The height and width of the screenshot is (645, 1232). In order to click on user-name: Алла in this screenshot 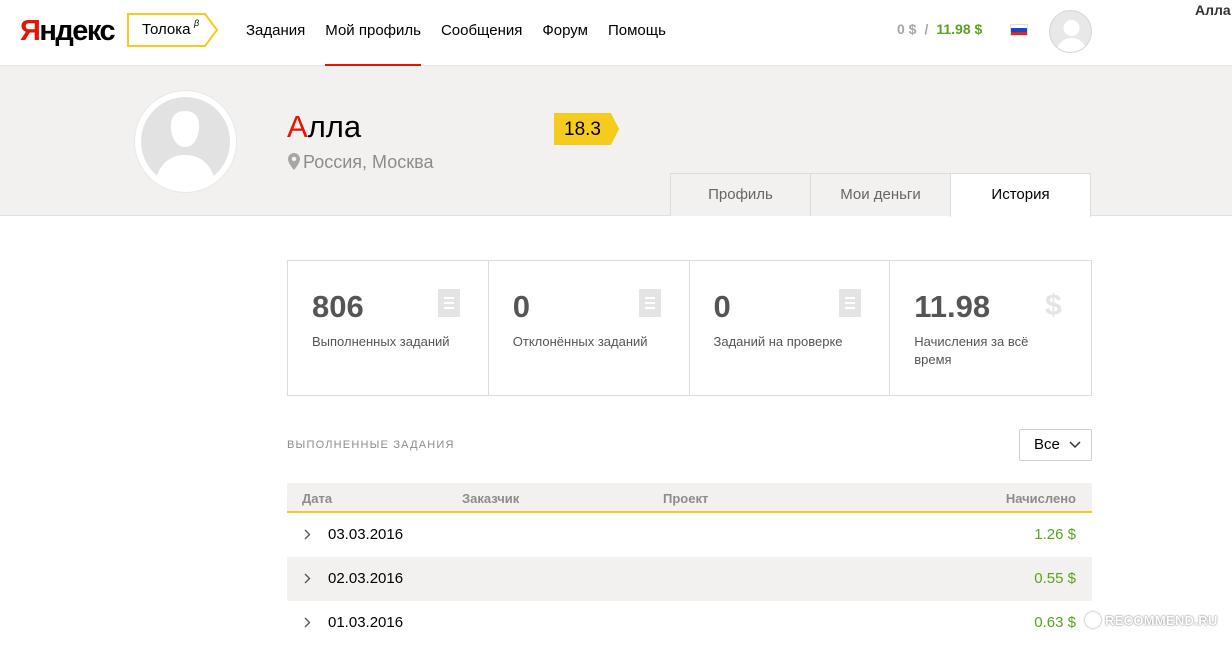, I will do `click(1213, 10)`.